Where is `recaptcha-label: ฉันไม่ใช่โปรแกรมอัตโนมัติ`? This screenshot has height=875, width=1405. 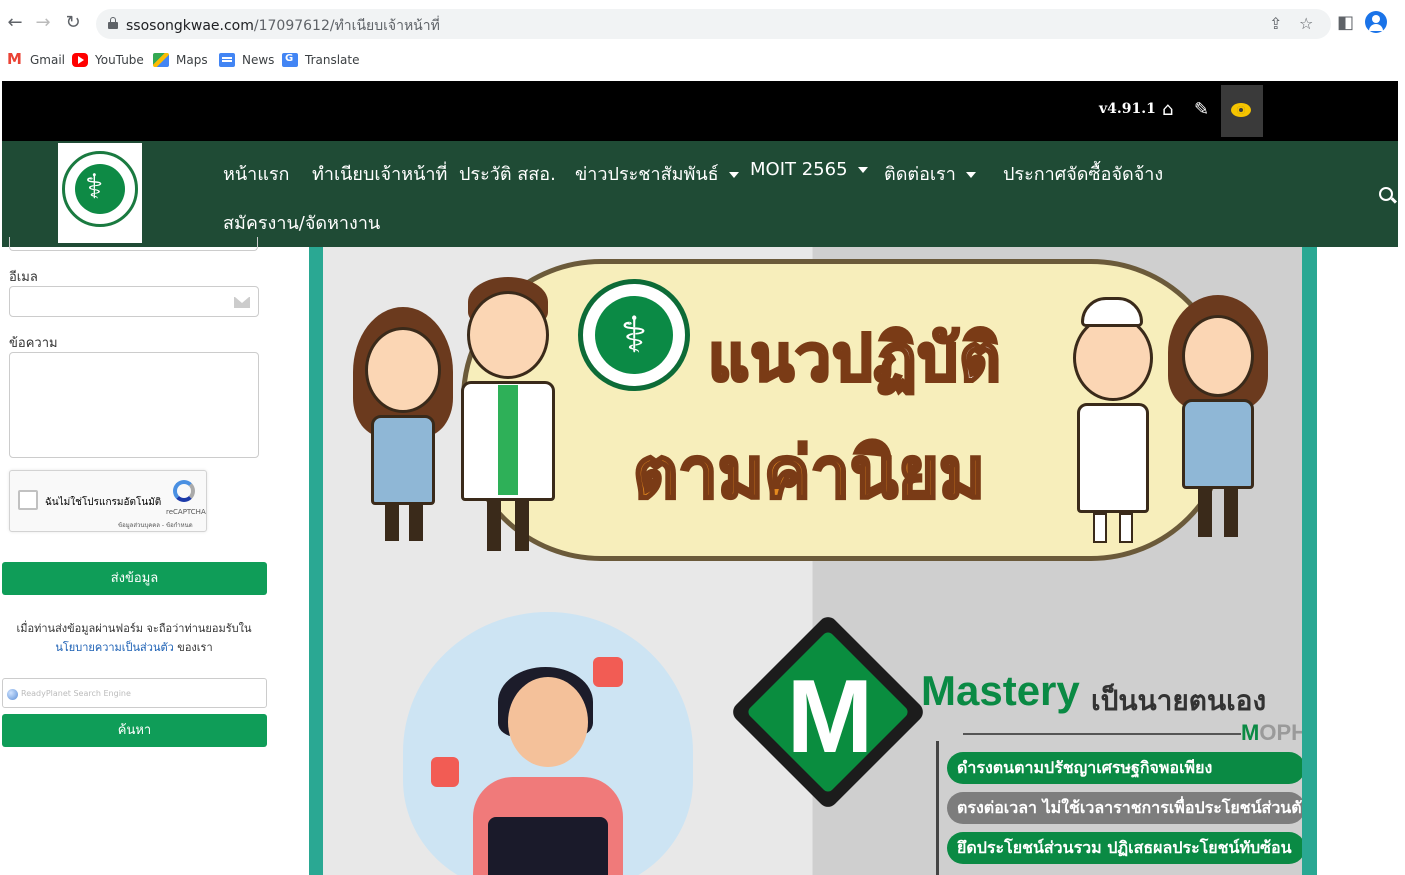
recaptcha-label: ฉันไม่ใช่โปรแกรมอัตโนมัติ is located at coordinates (103, 502).